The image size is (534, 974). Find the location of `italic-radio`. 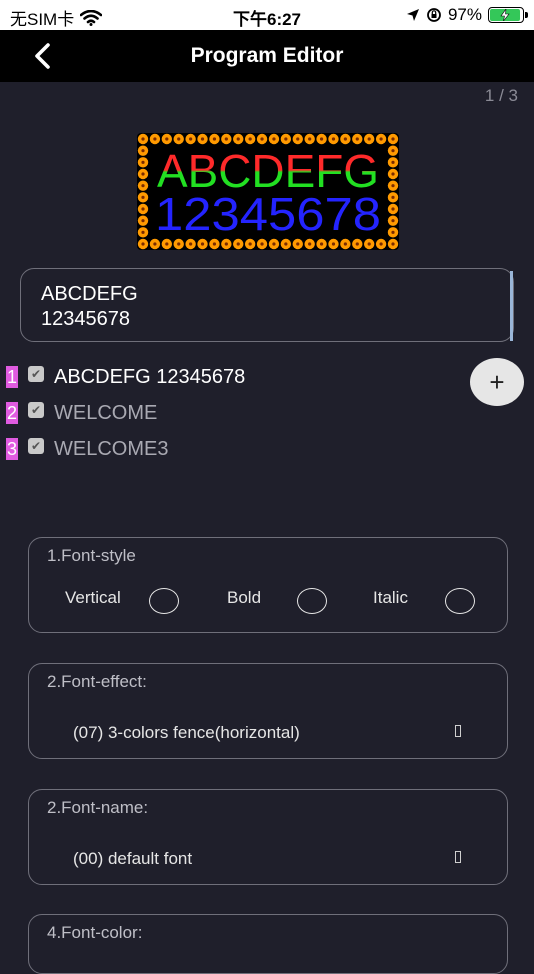

italic-radio is located at coordinates (460, 601).